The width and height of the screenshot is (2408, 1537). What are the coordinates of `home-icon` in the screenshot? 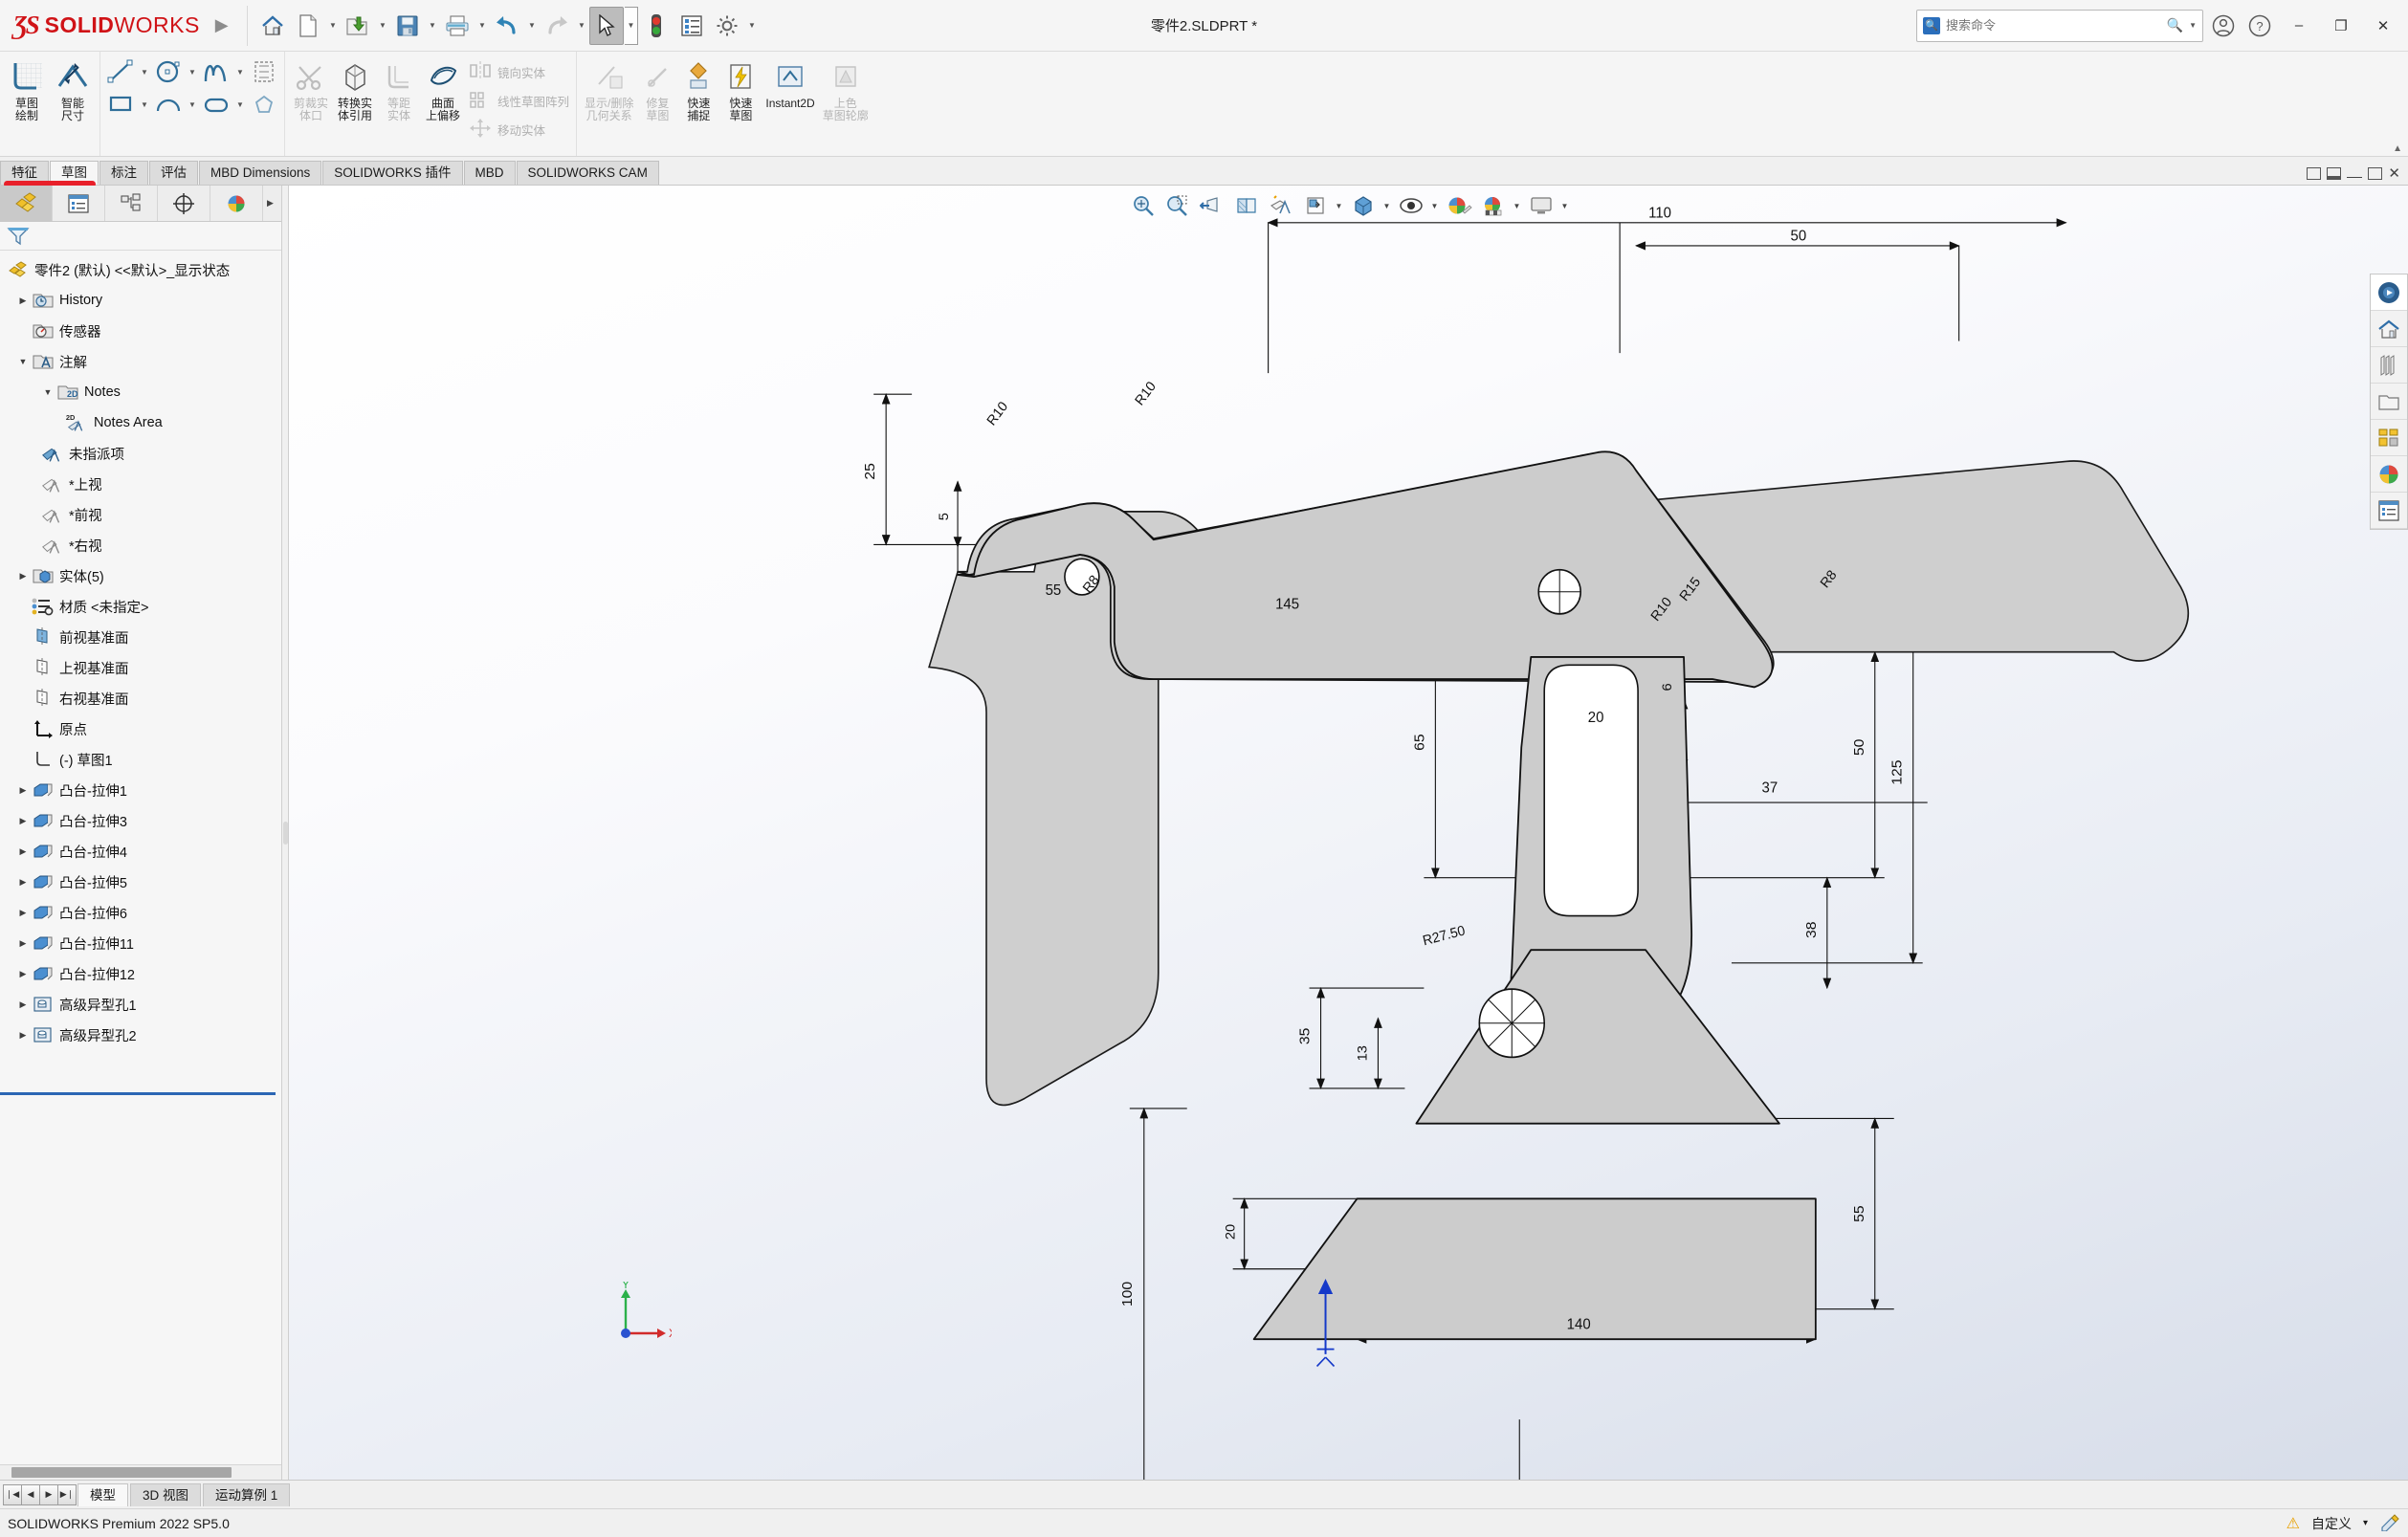 It's located at (272, 26).